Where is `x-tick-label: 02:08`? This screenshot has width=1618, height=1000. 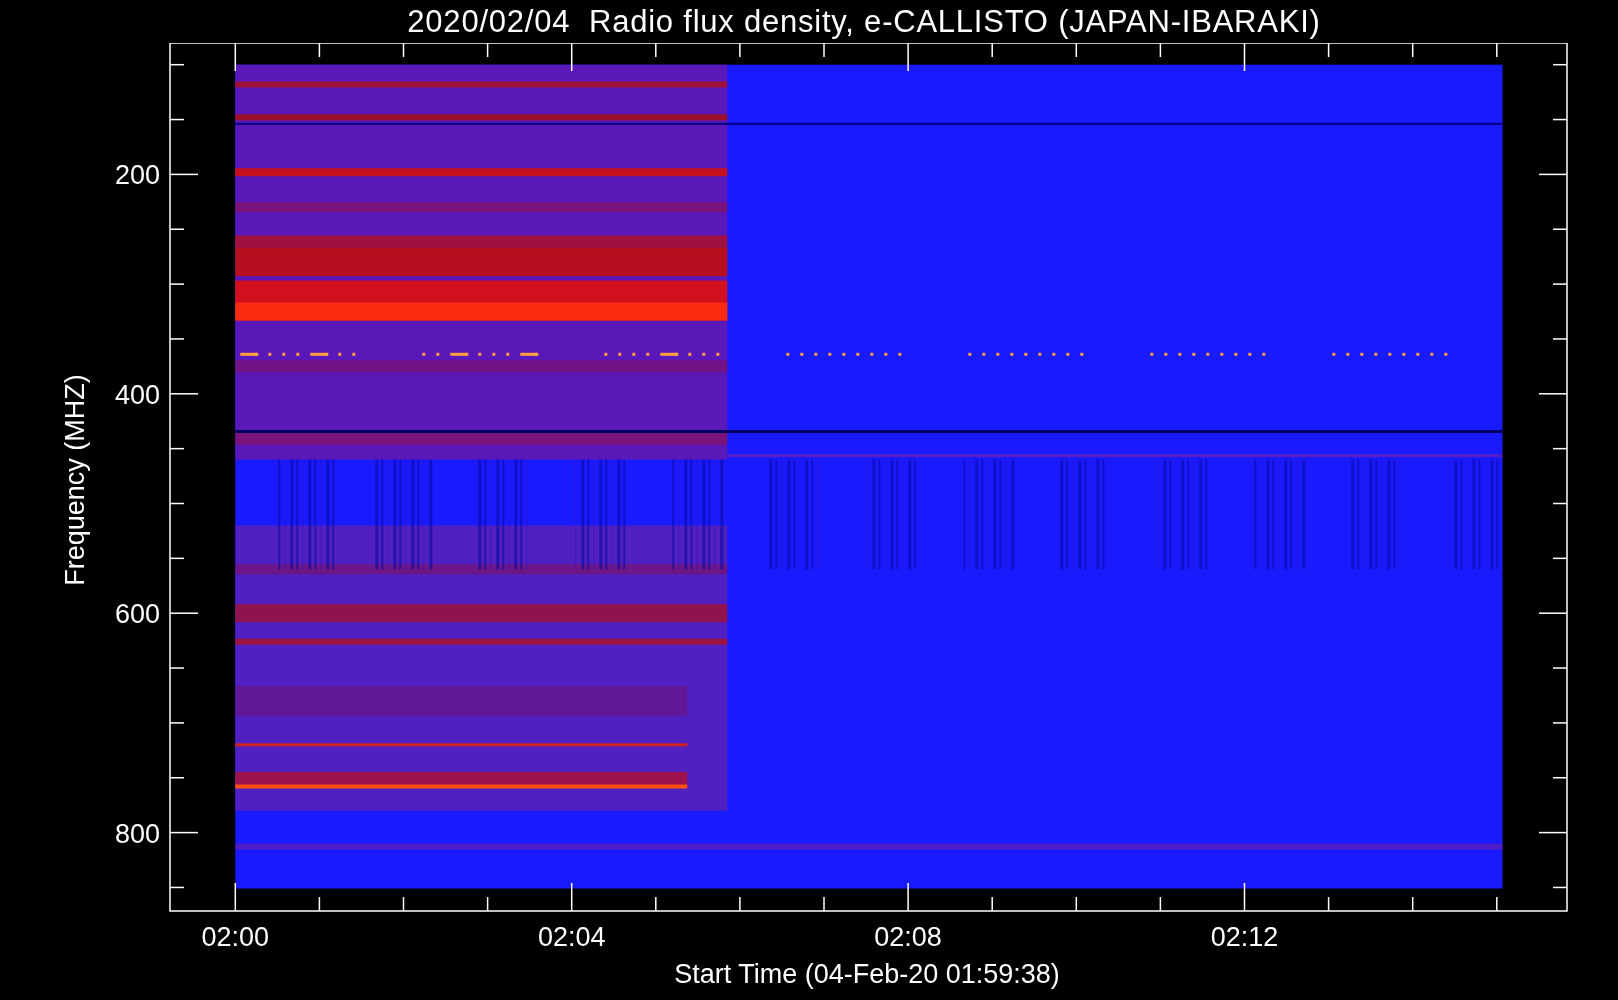
x-tick-label: 02:08 is located at coordinates (908, 937).